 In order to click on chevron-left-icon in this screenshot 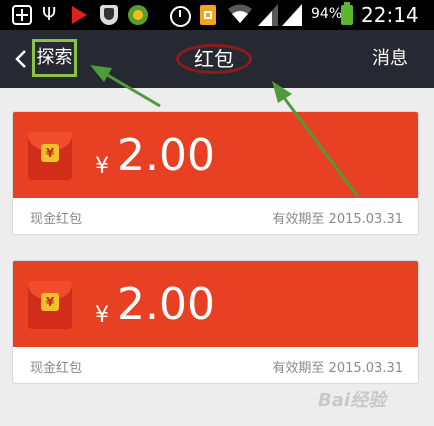, I will do `click(21, 59)`.